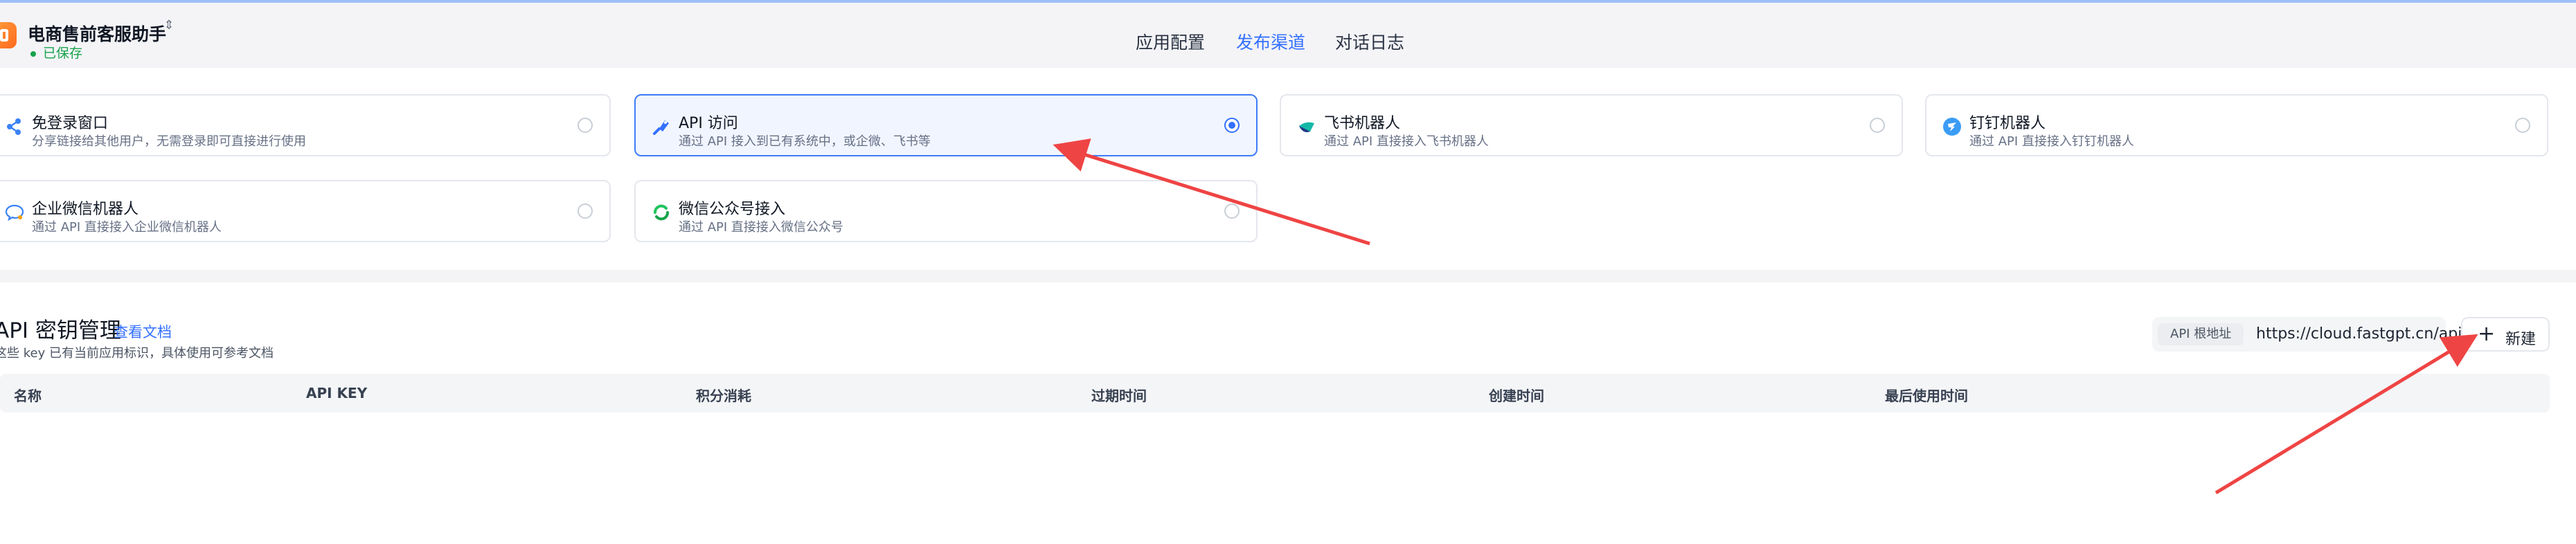 The width and height of the screenshot is (2576, 544). Describe the element at coordinates (305, 125) in the screenshot. I see `channel-card-share-link: 免登录窗口 分享链接给其他用户，无需登录即可直接进行使用` at that location.